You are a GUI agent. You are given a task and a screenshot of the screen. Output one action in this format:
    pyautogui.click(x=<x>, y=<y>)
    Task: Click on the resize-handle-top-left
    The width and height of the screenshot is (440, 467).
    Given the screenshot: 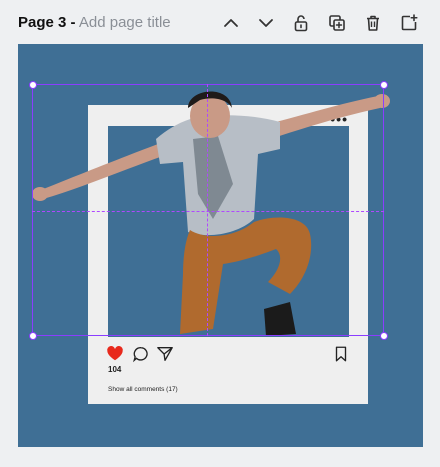 What is the action you would take?
    pyautogui.click(x=33, y=85)
    